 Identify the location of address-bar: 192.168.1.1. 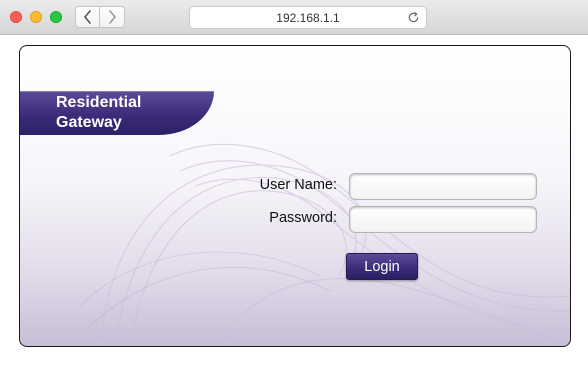
(308, 17).